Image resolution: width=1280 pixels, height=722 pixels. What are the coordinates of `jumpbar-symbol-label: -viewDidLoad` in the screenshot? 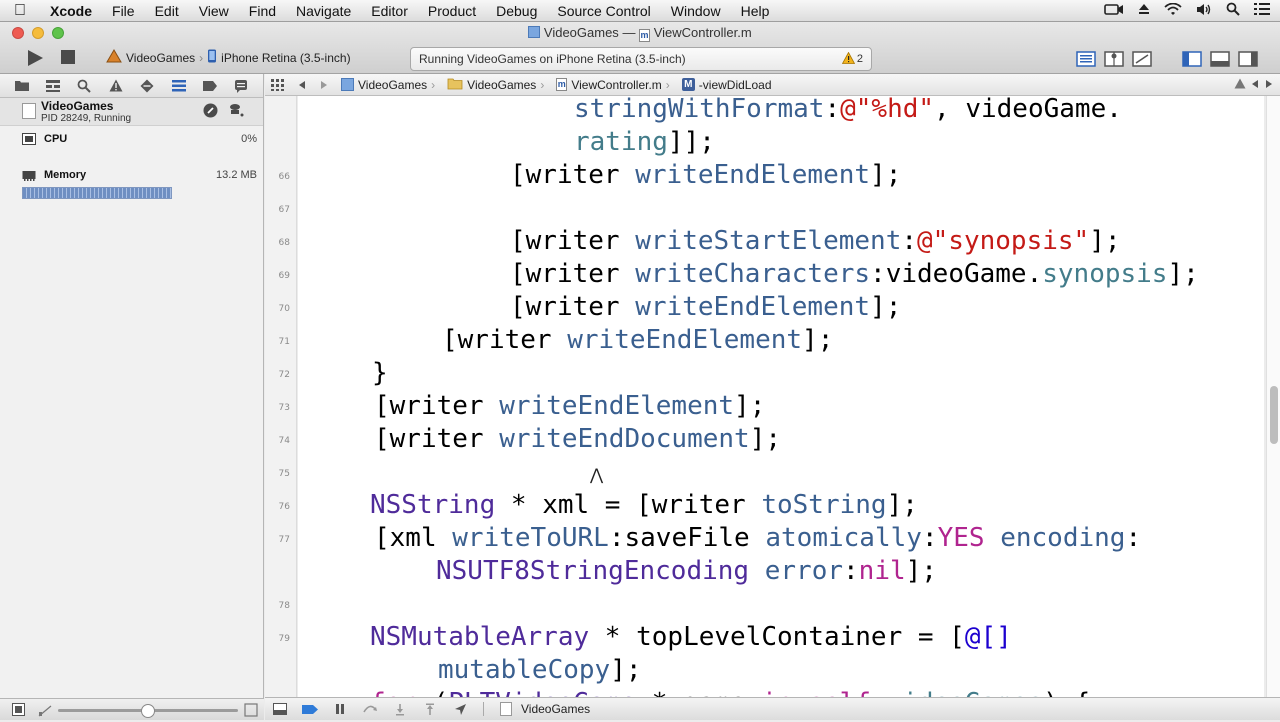 It's located at (735, 84).